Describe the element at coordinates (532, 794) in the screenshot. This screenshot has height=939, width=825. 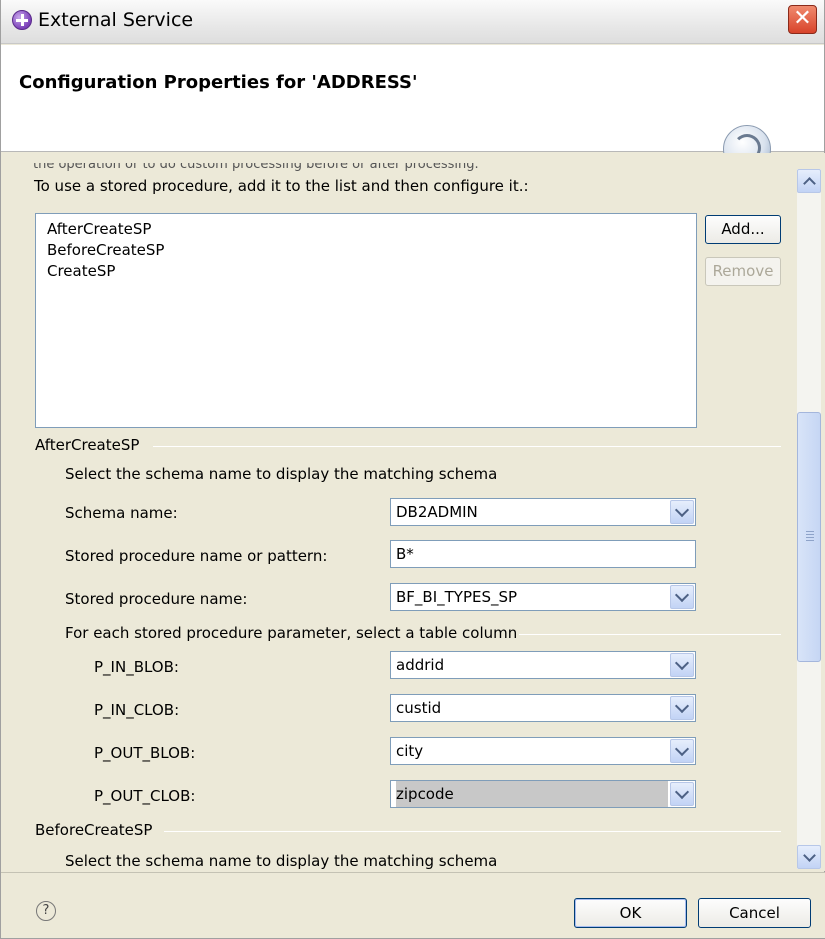
I see `param-value: zipcode` at that location.